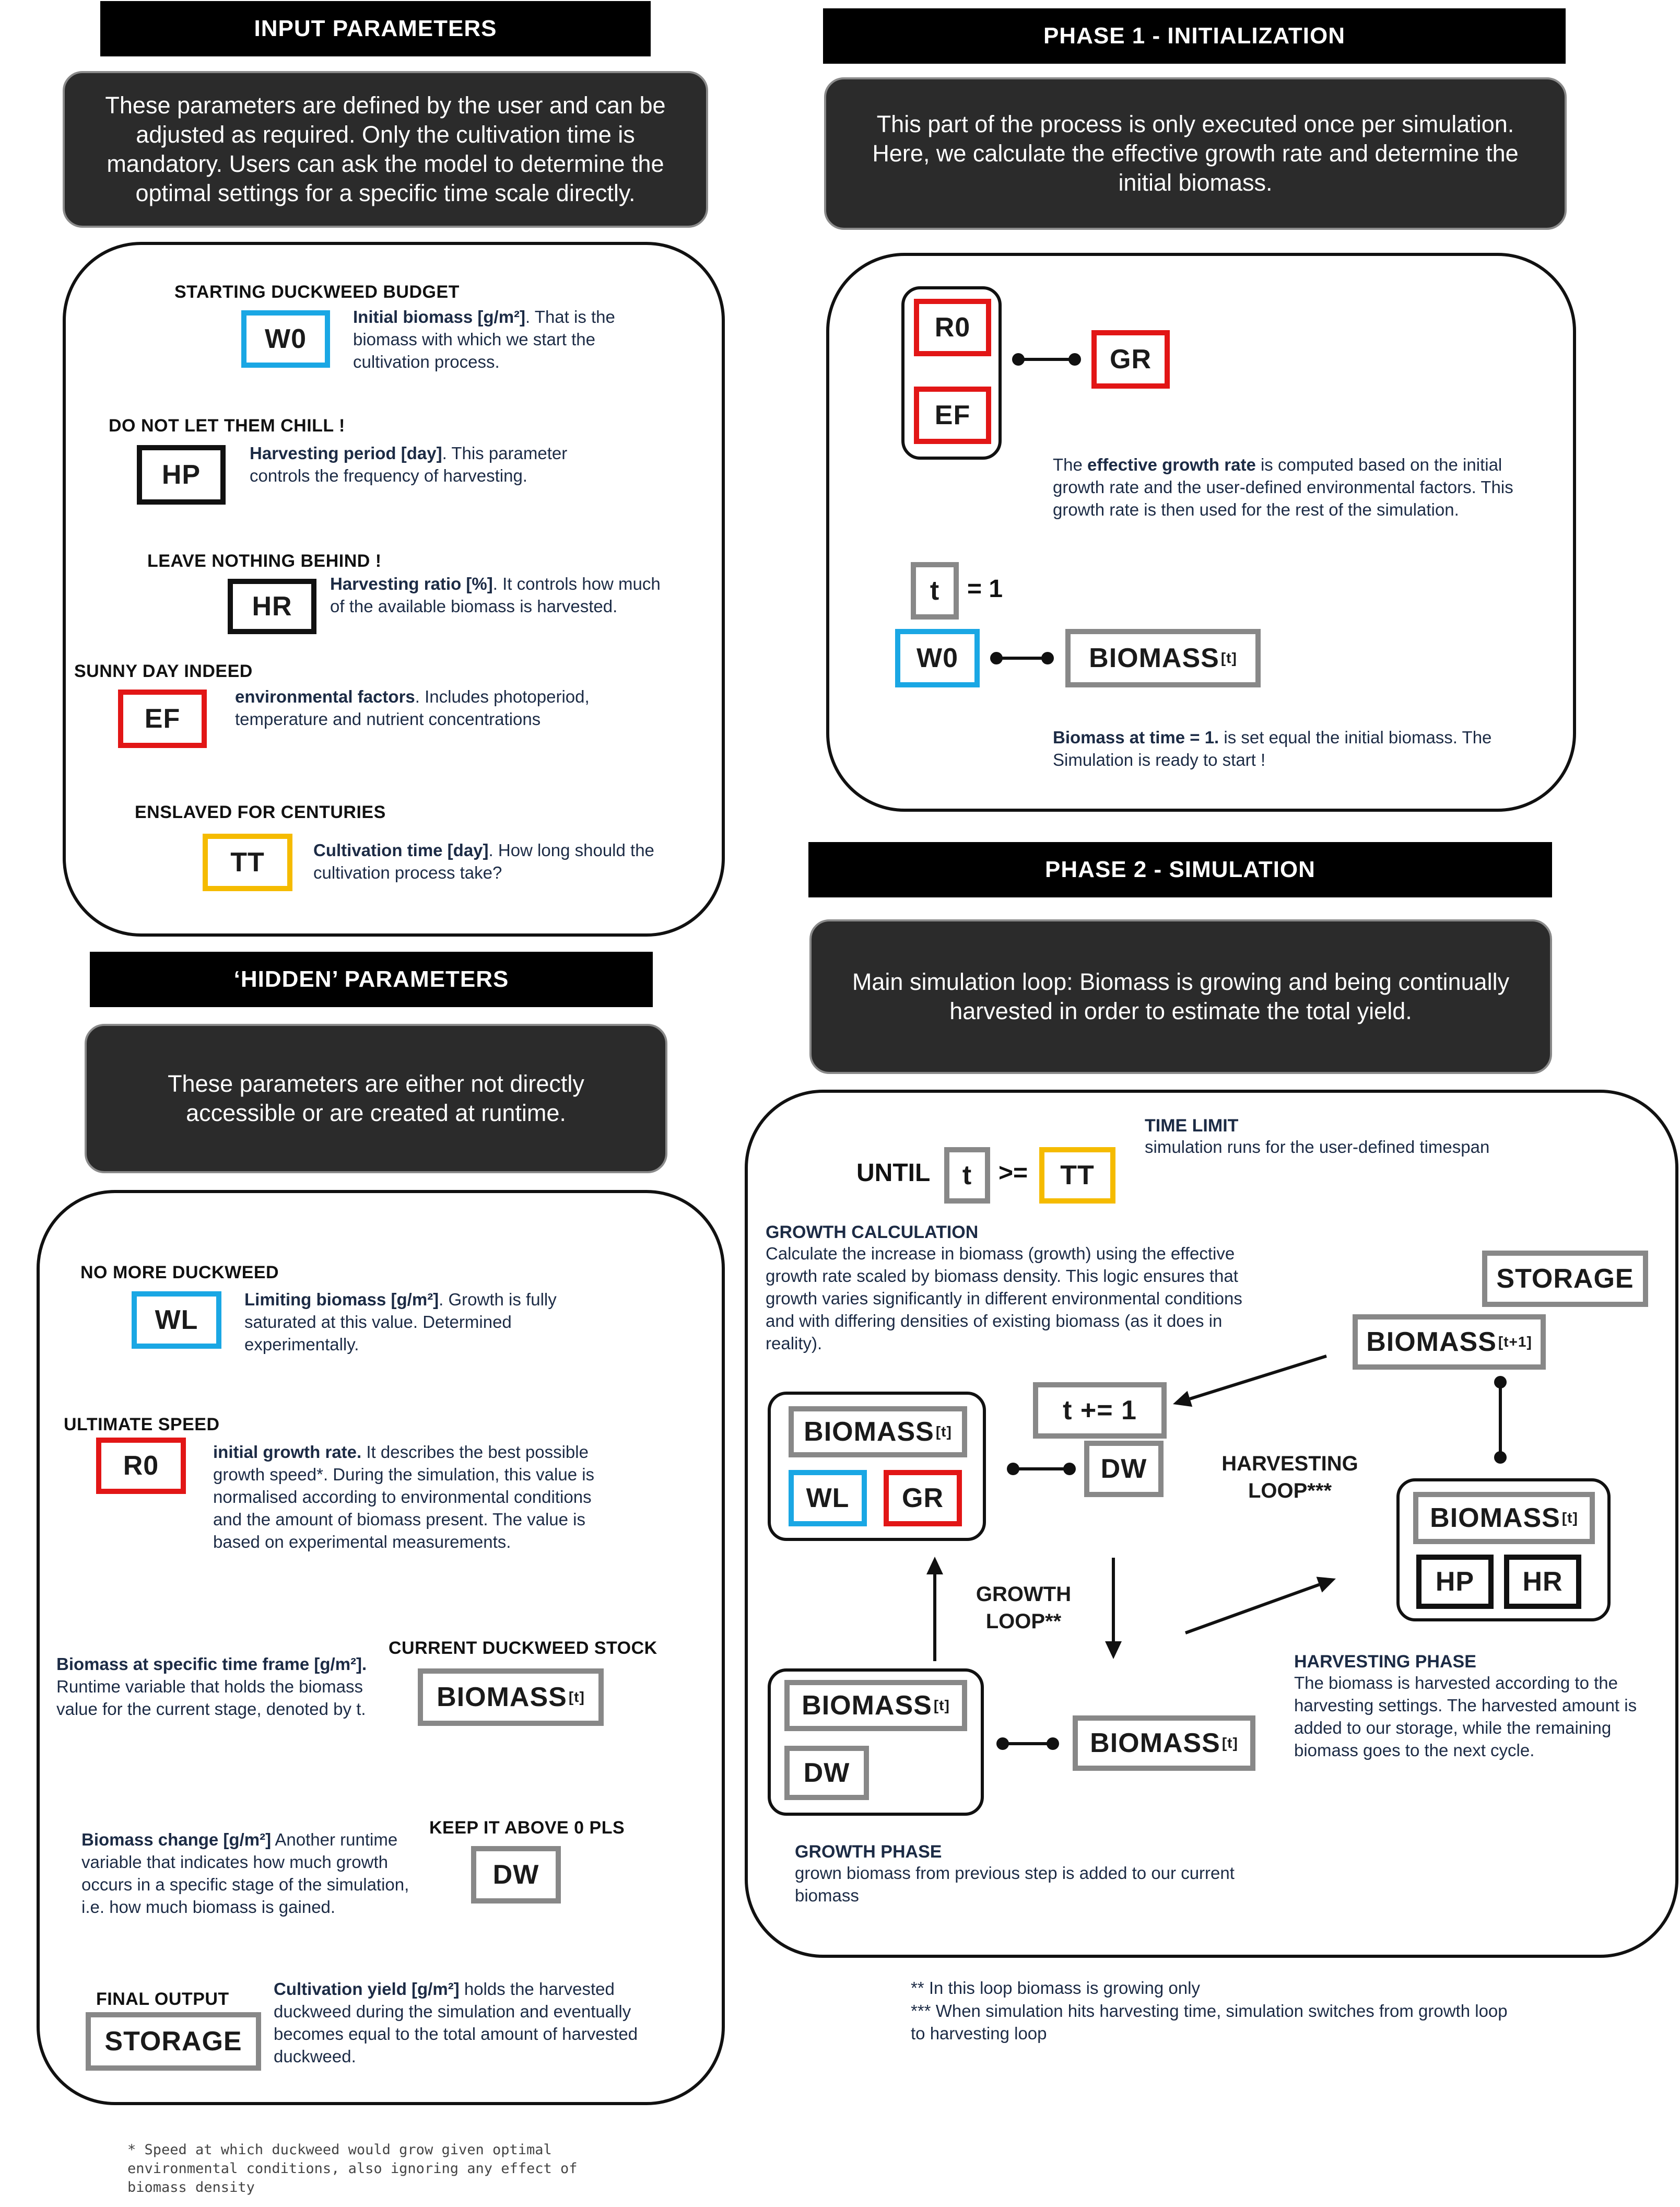 This screenshot has width=1680, height=2207. What do you see at coordinates (1027, 1744) in the screenshot?
I see `growth-phase-to-biomass-connector` at bounding box center [1027, 1744].